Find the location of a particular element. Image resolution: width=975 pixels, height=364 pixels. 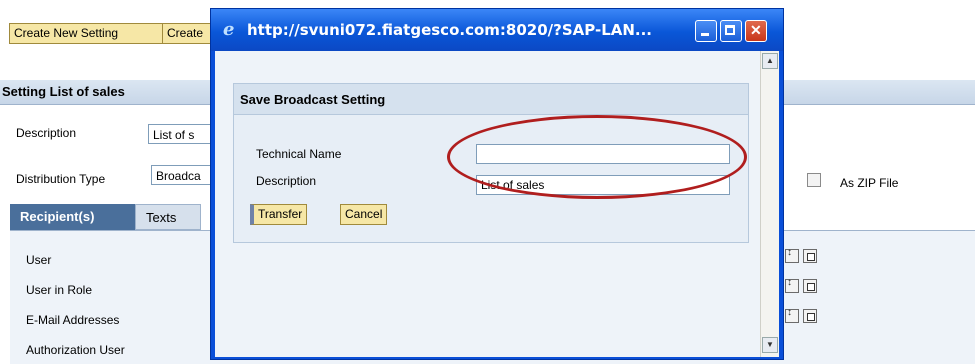

create-new-setting-button: Create New Setting is located at coordinates (87, 33).